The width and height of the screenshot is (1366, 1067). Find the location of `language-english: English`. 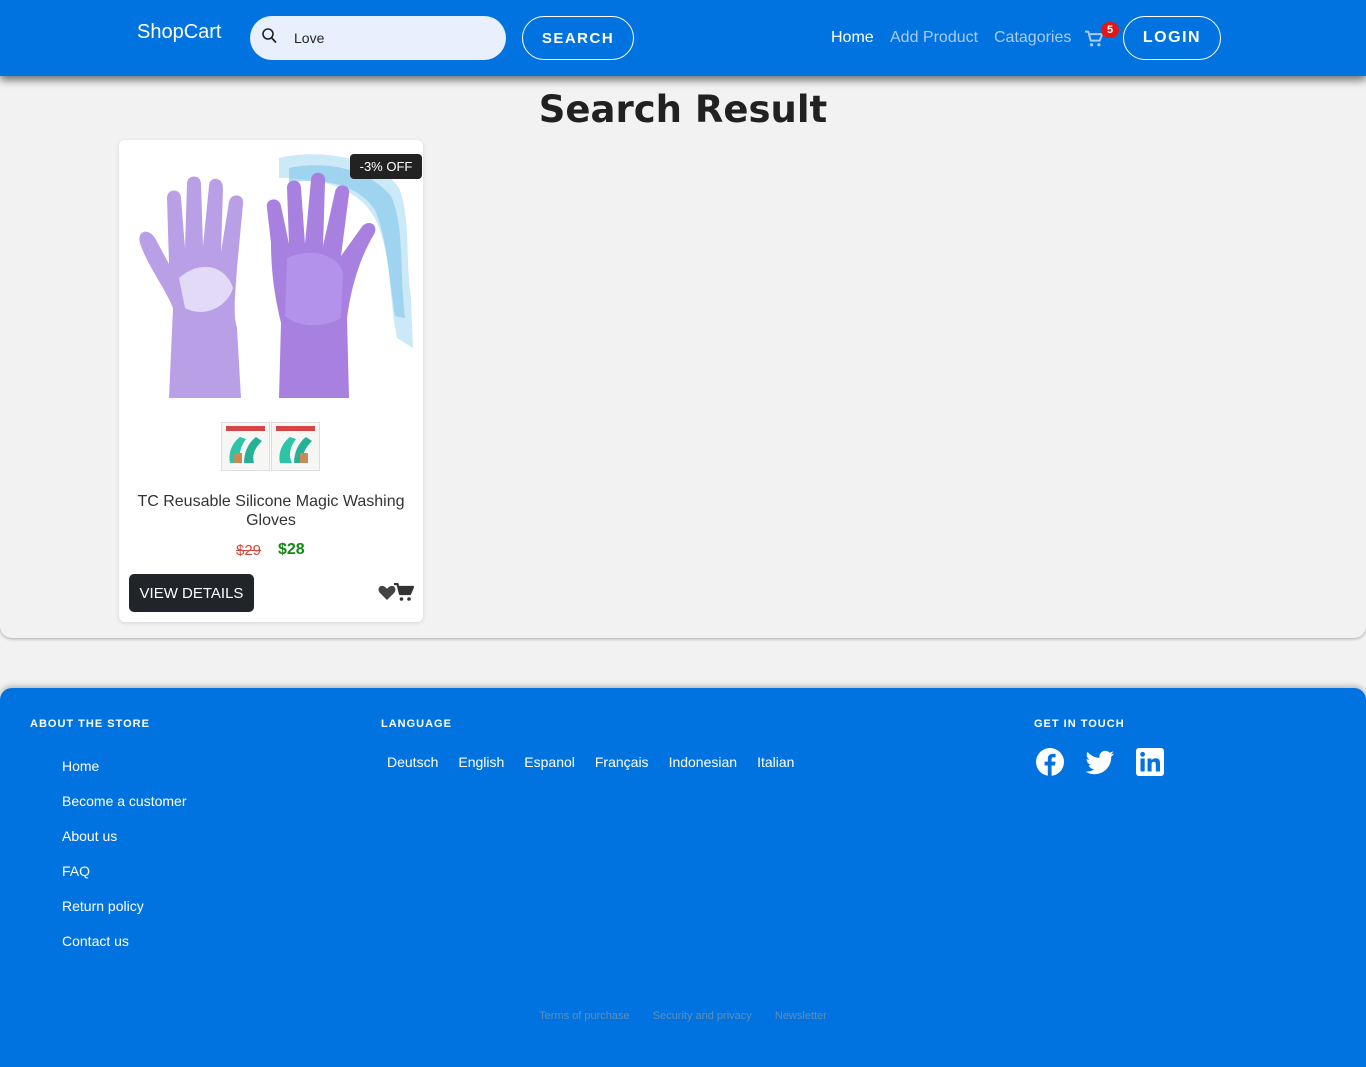

language-english: English is located at coordinates (481, 762).